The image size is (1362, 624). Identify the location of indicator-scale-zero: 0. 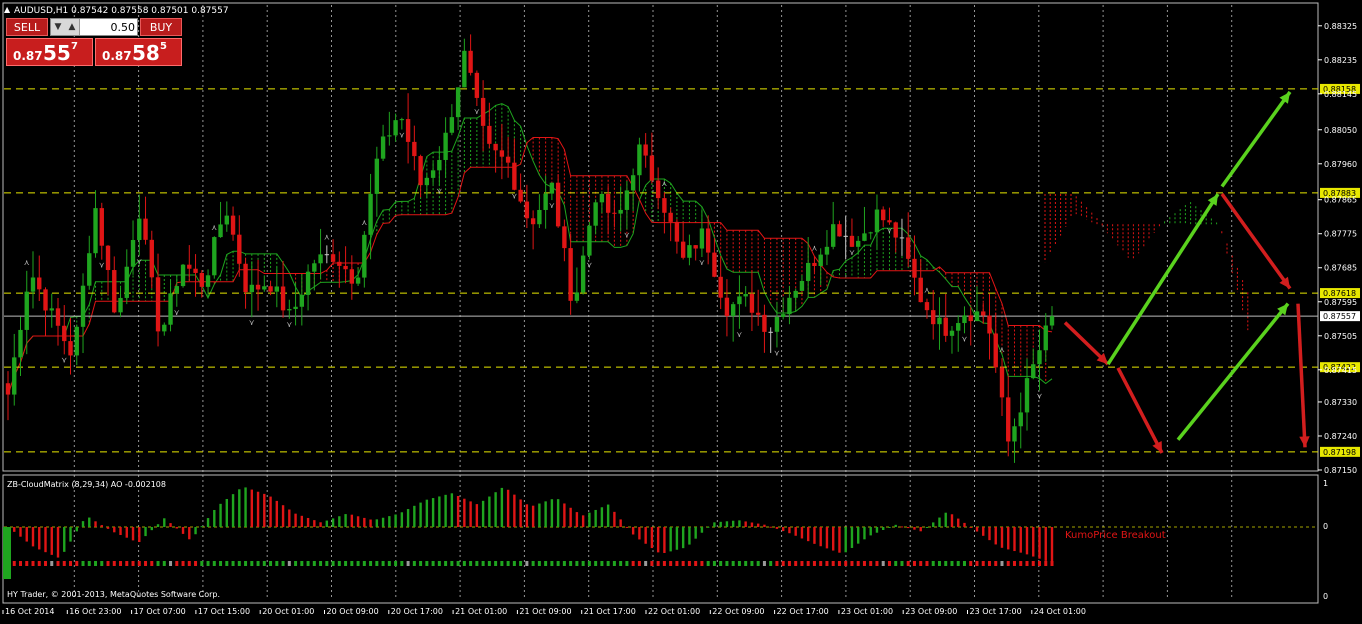
(1325, 526).